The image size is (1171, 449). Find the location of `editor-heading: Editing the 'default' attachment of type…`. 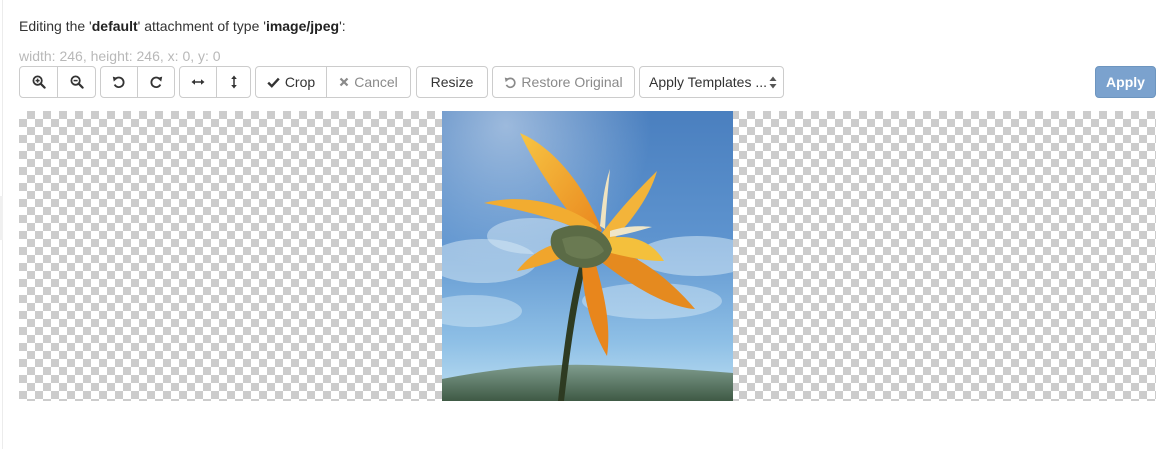

editor-heading: Editing the 'default' attachment of type… is located at coordinates (182, 26).